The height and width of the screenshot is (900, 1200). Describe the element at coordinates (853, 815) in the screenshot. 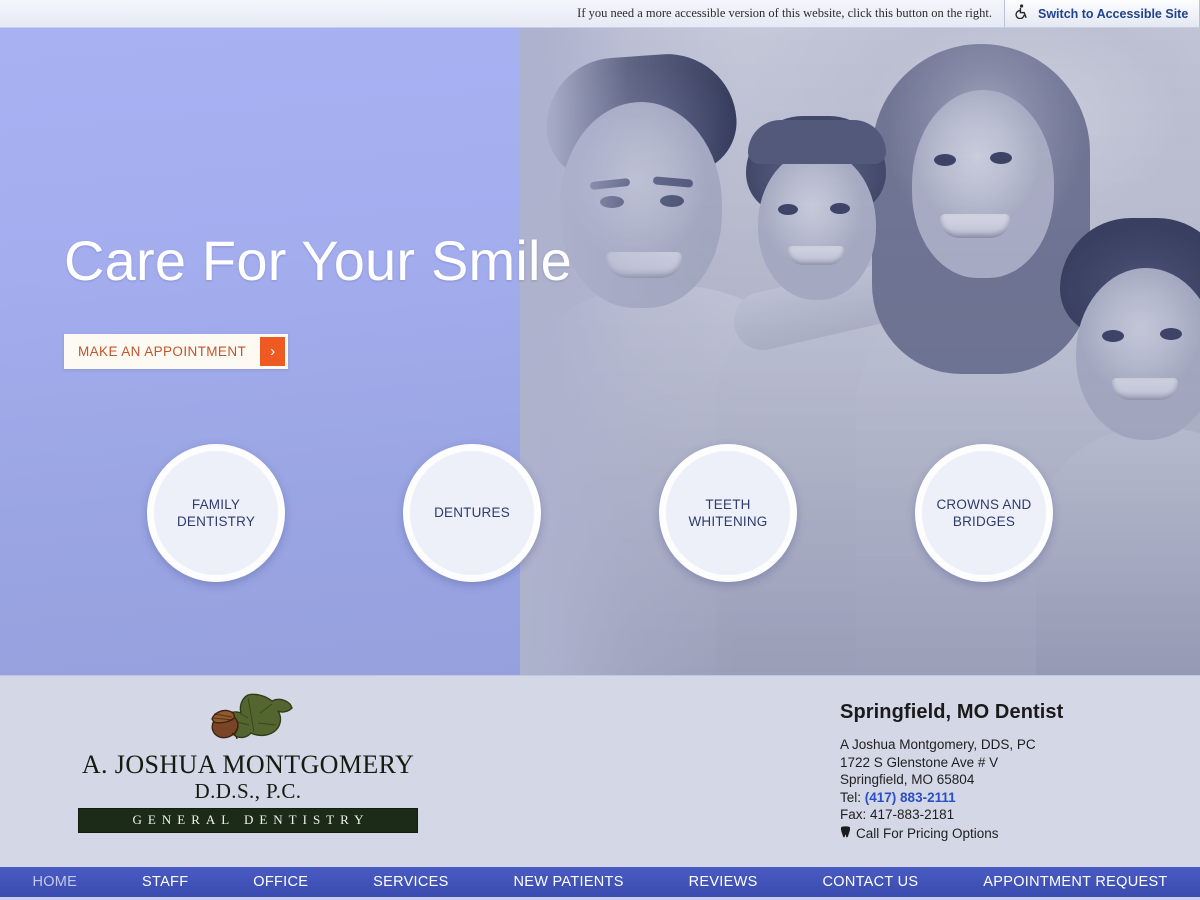

I see `contact-fax-label: Fax:` at that location.